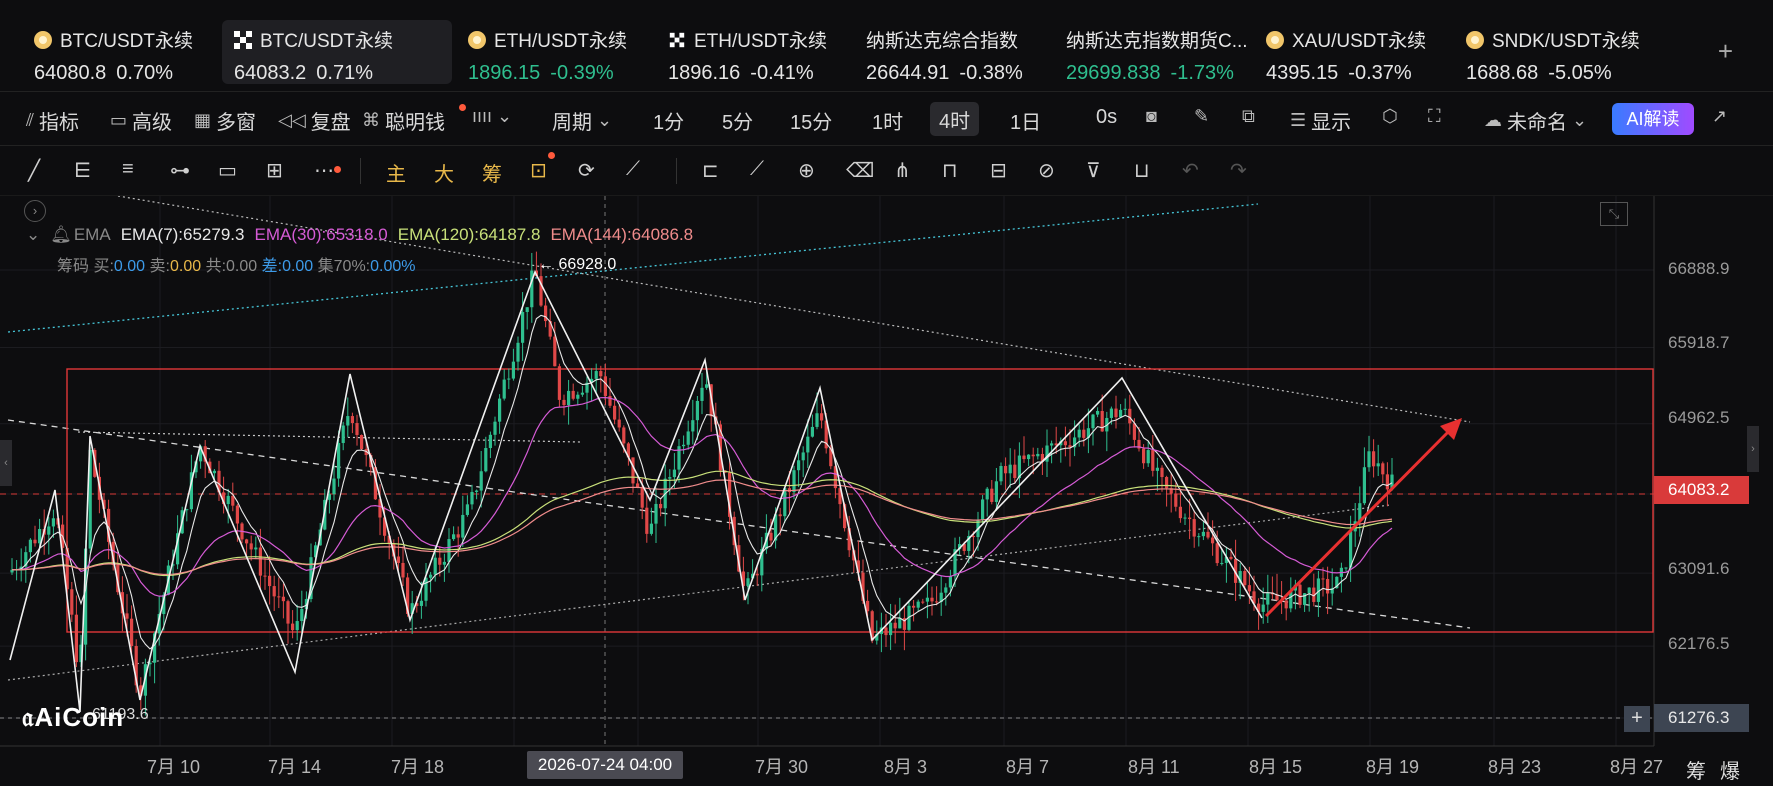 This screenshot has height=786, width=1773. Describe the element at coordinates (1434, 116) in the screenshot. I see `fullscreen-icon: ⛶` at that location.